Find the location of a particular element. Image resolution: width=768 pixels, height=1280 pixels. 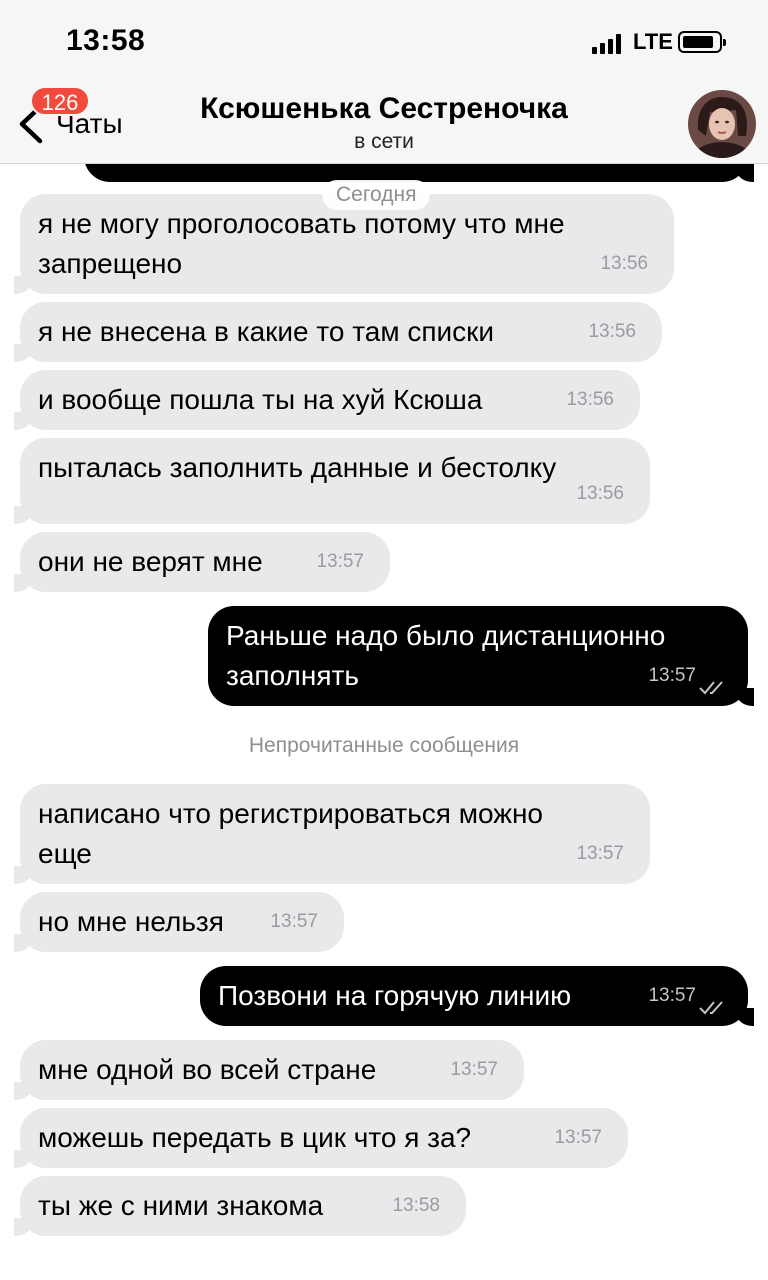

unread-count-badge: 126 is located at coordinates (60, 101).